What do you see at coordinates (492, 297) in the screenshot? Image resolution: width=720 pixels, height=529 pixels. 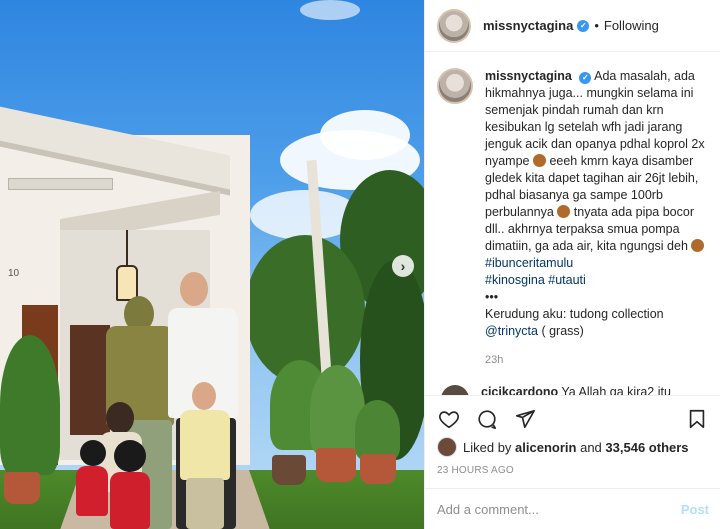 I see `caption-ellipsis: •••` at bounding box center [492, 297].